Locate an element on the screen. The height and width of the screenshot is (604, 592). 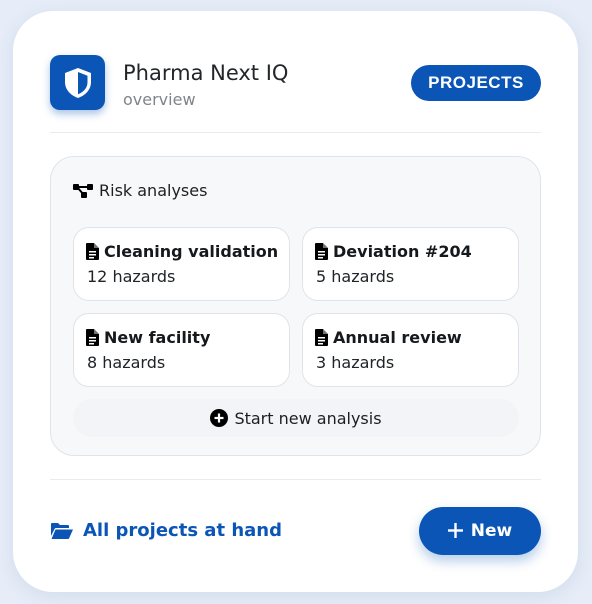
analysis-name-row: Deviation #204 is located at coordinates (393, 251).